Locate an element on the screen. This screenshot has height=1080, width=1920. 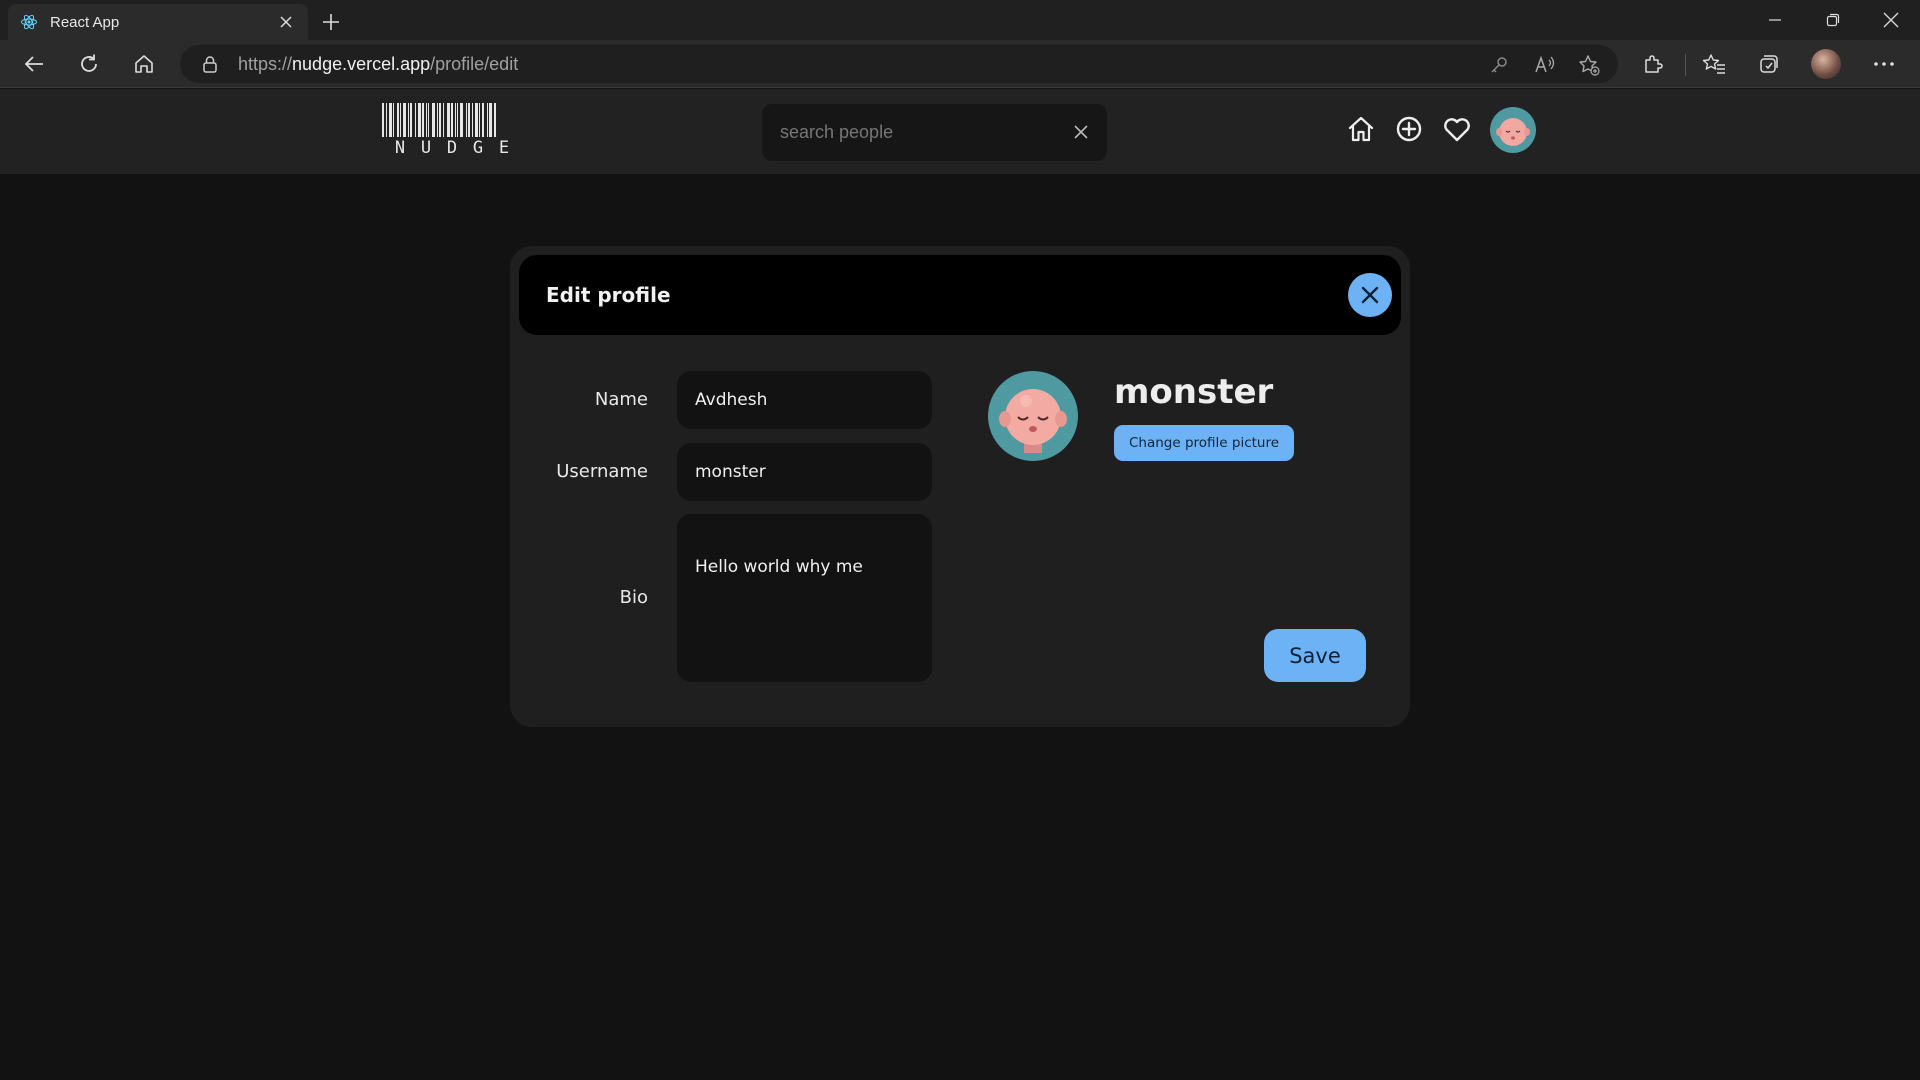
save-button: Save is located at coordinates (1315, 655).